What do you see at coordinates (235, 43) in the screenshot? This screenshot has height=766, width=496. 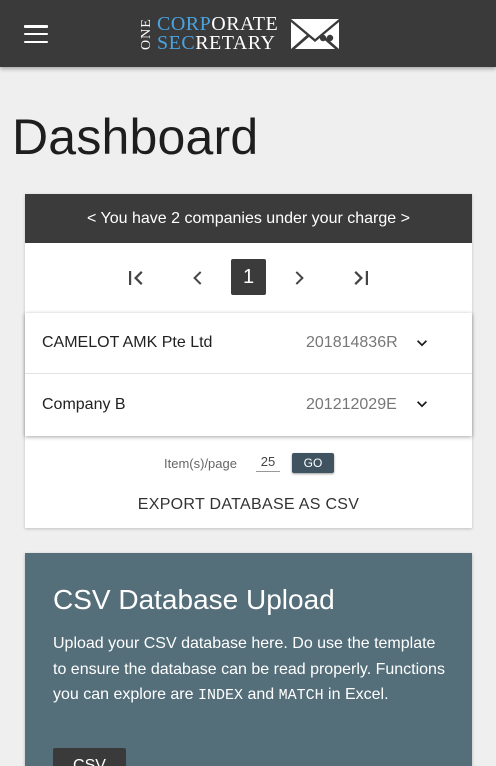 I see `logo-sec-white: RETARY` at bounding box center [235, 43].